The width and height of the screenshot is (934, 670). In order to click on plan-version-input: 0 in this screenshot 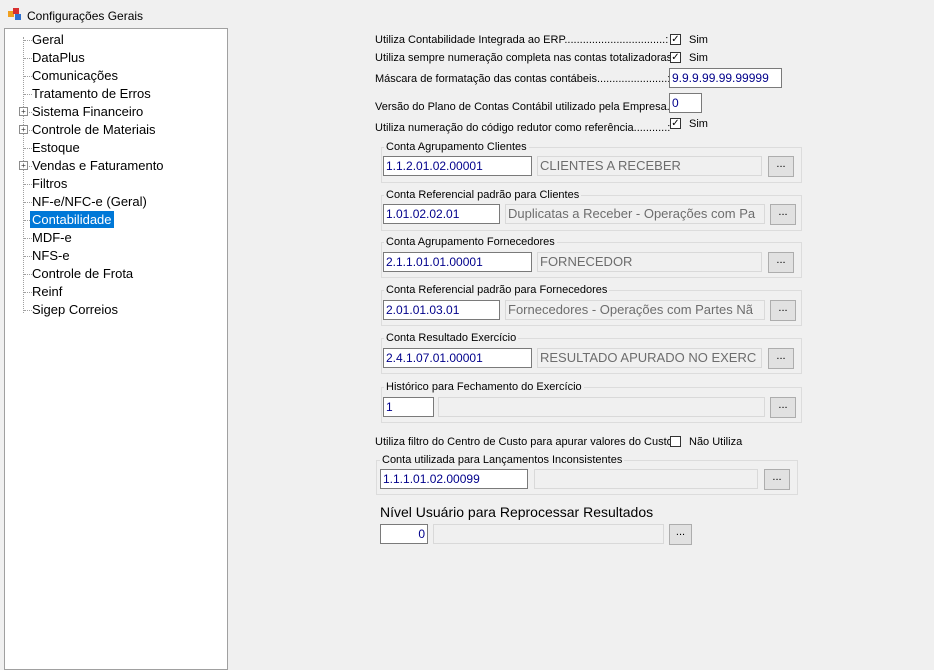, I will do `click(685, 103)`.